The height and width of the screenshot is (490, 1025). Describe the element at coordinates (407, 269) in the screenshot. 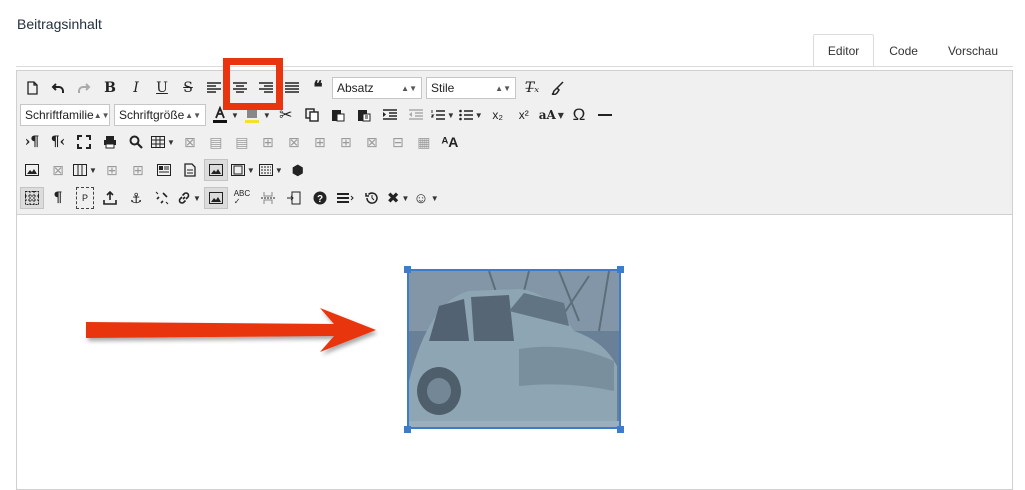

I see `resize-handle-top-left` at that location.